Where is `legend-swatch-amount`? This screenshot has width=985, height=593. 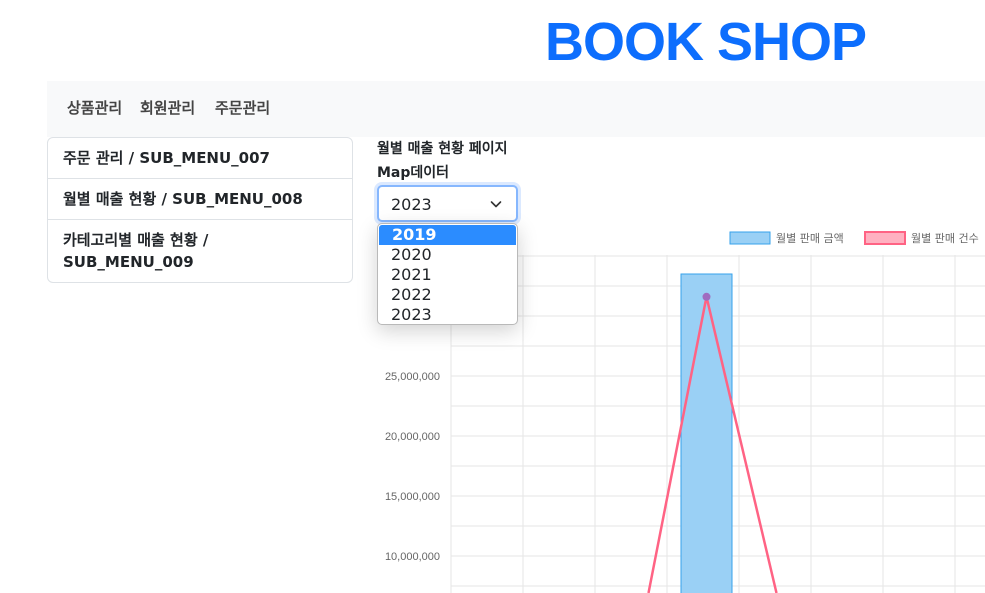 legend-swatch-amount is located at coordinates (750, 238).